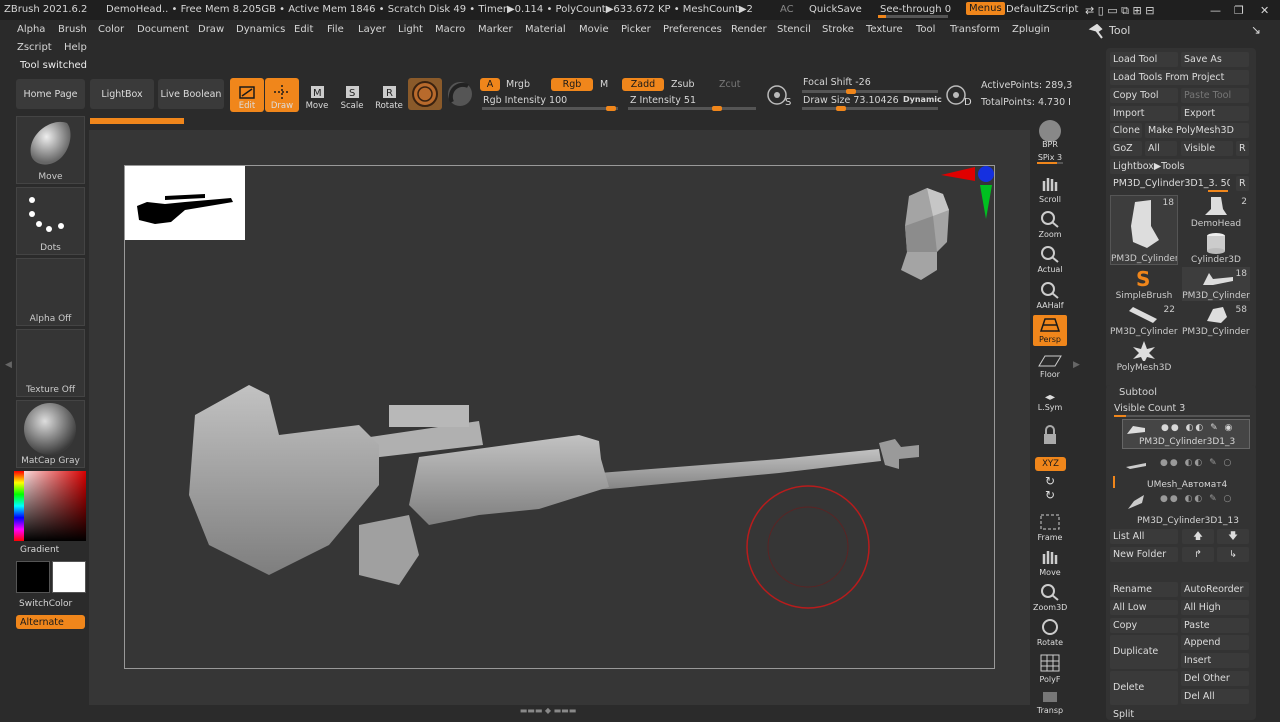 This screenshot has height=722, width=1280. What do you see at coordinates (518, 84) in the screenshot?
I see `mrgb-toggle: Mrgb` at bounding box center [518, 84].